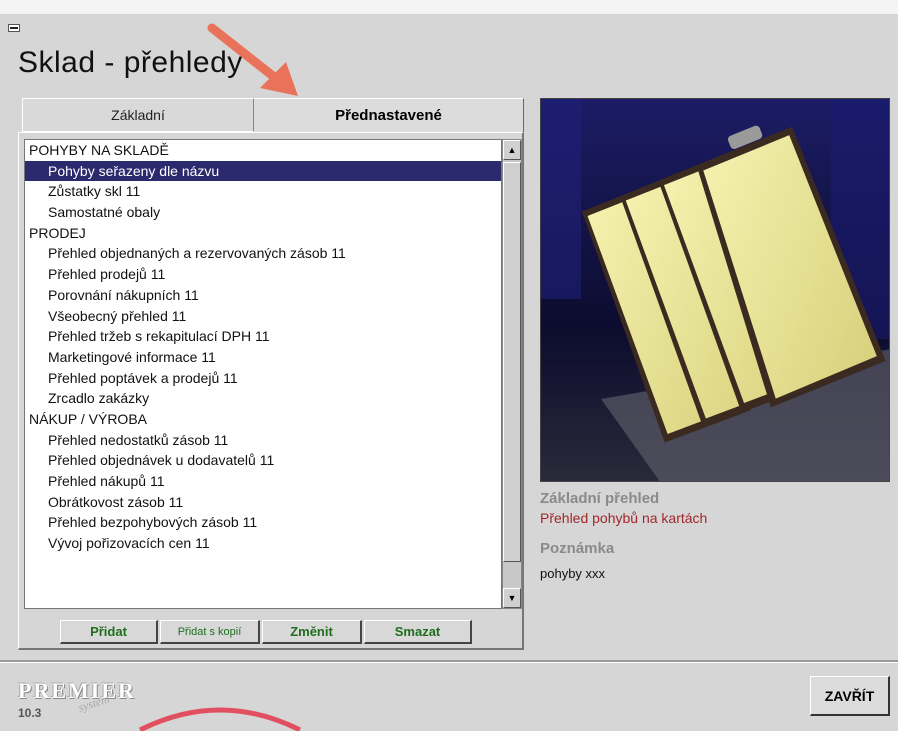  Describe the element at coordinates (577, 548) in the screenshot. I see `detail-note-label: Poznámka` at that location.